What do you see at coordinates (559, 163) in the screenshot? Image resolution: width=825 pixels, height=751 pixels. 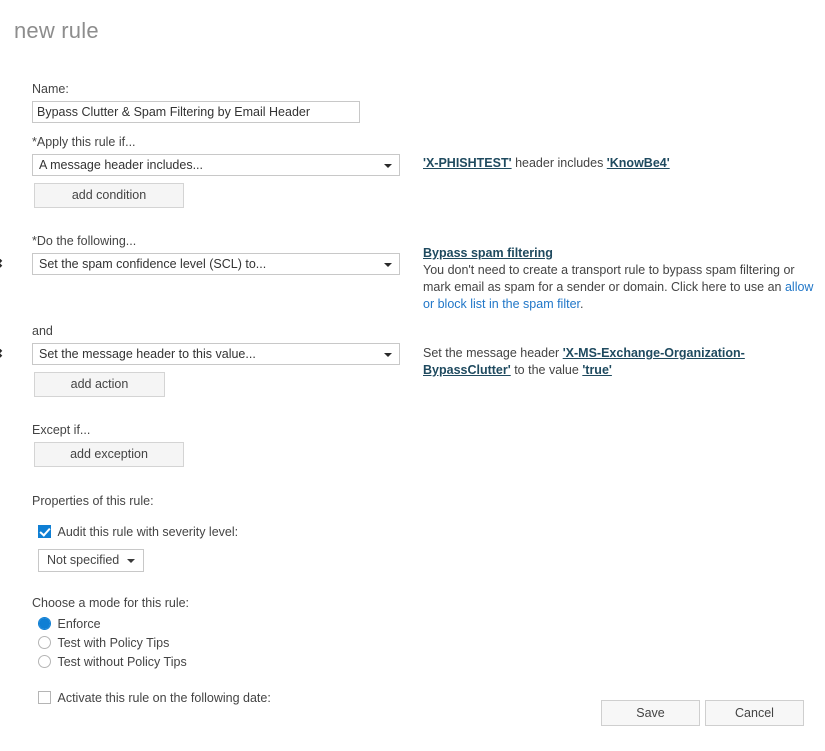 I see `condition-mid-text: header includes` at bounding box center [559, 163].